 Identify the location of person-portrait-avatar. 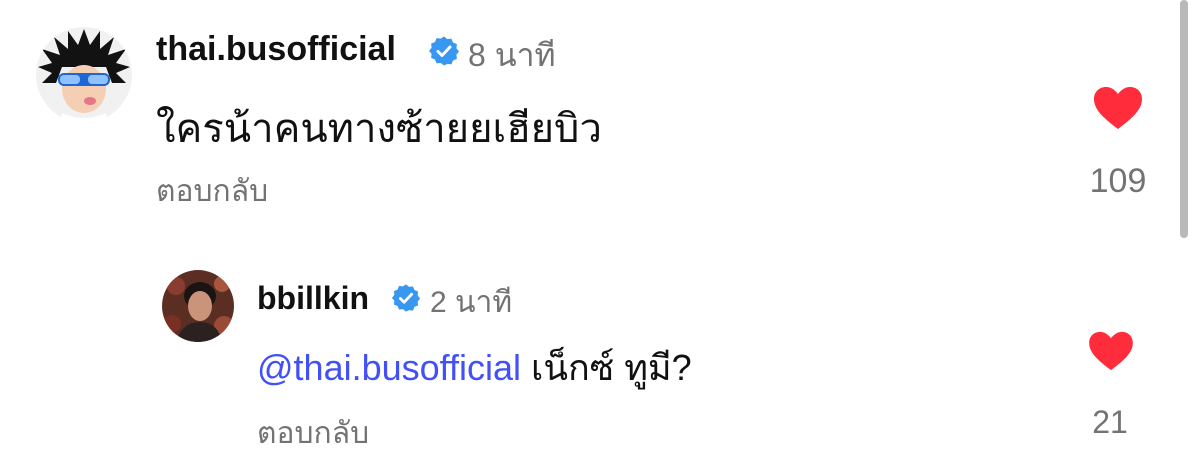
(198, 306).